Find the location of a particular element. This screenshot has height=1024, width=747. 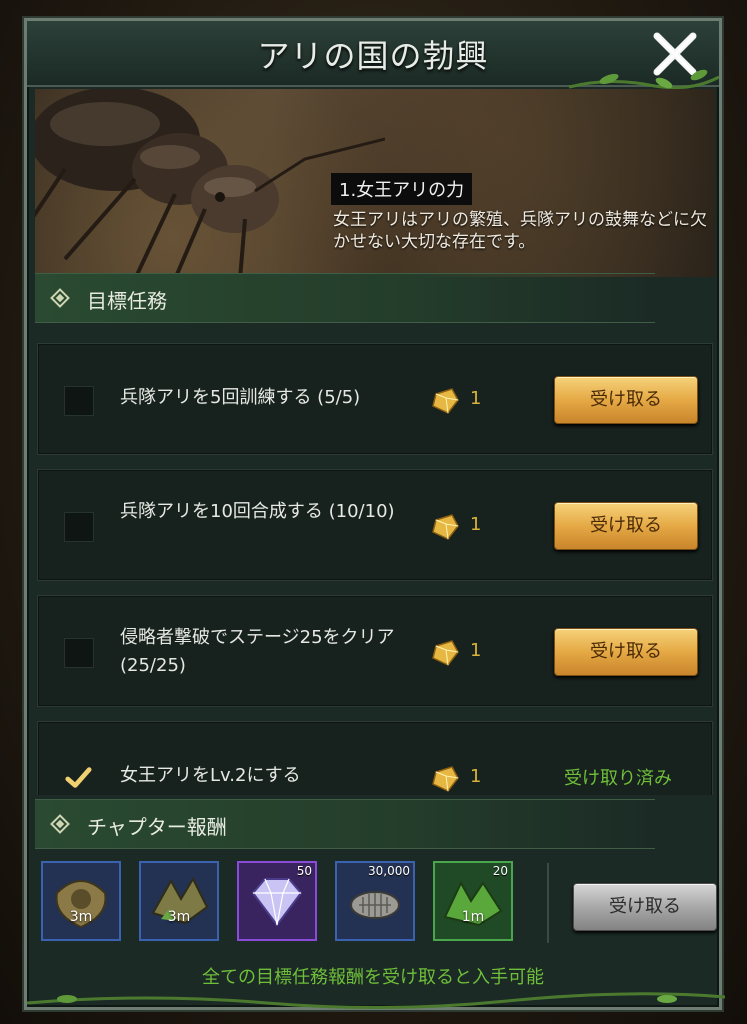

reward-quantity: 50 is located at coordinates (304, 871).